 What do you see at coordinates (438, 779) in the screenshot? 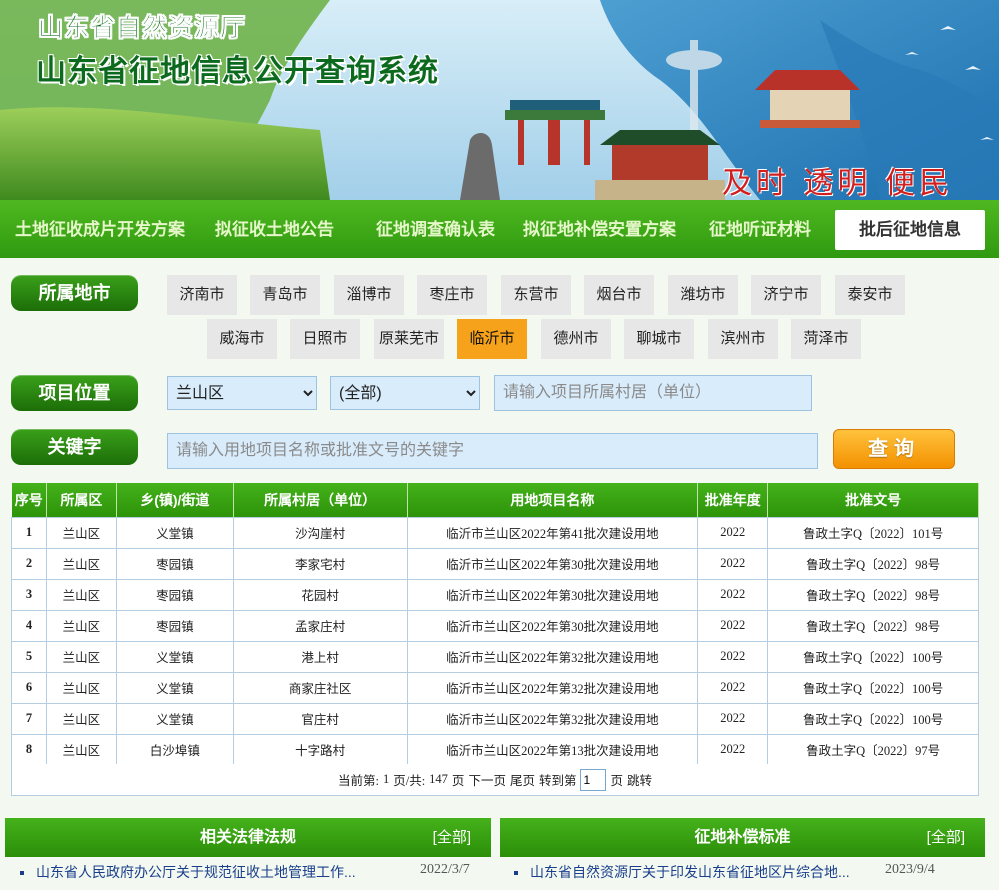
I see `pager-total-pages: 147` at bounding box center [438, 779].